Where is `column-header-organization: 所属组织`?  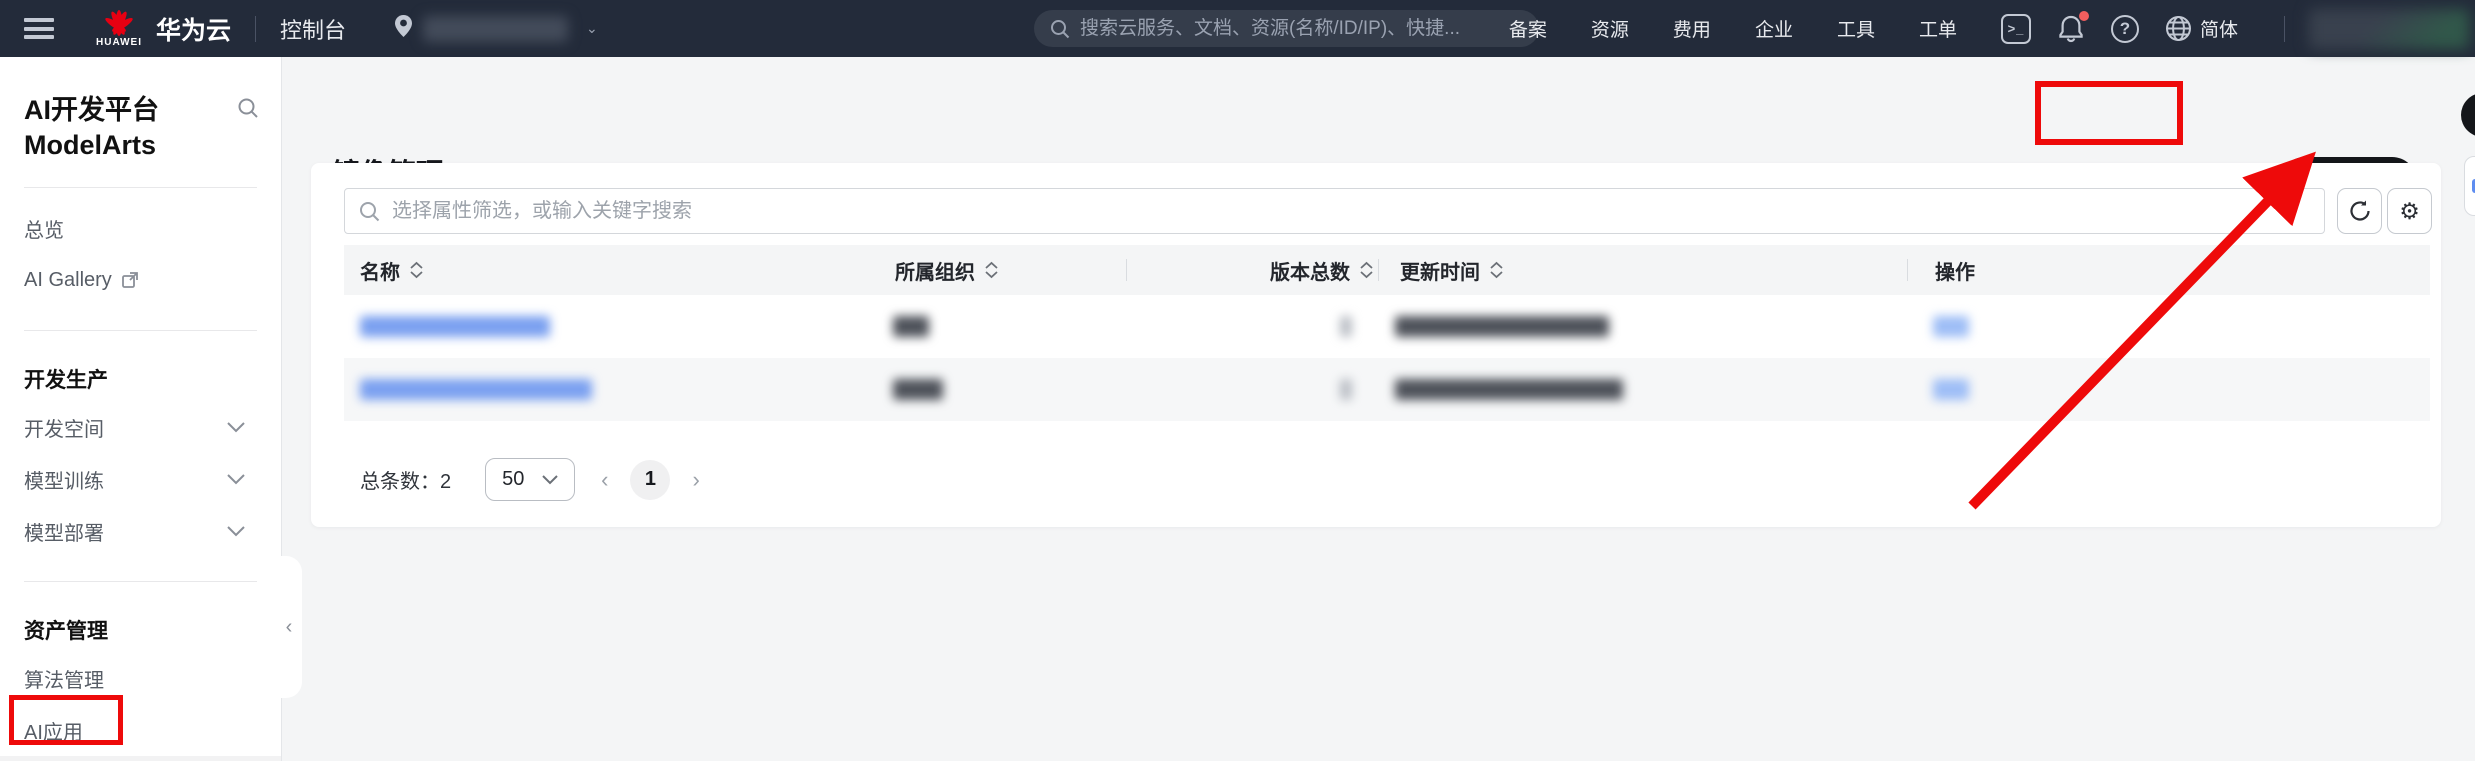
column-header-organization: 所属组织 is located at coordinates (947, 270).